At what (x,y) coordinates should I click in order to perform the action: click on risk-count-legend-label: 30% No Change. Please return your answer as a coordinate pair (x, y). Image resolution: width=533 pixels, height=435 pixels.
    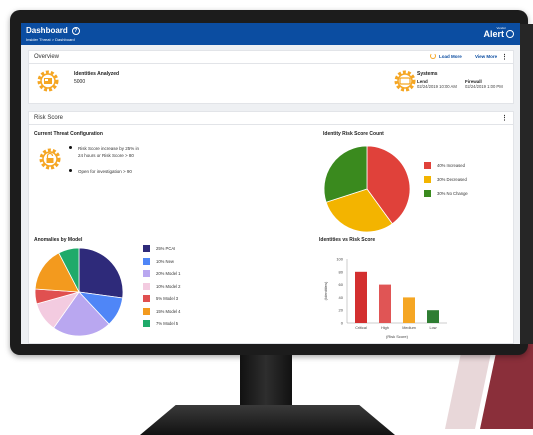
    Looking at the image, I should click on (452, 193).